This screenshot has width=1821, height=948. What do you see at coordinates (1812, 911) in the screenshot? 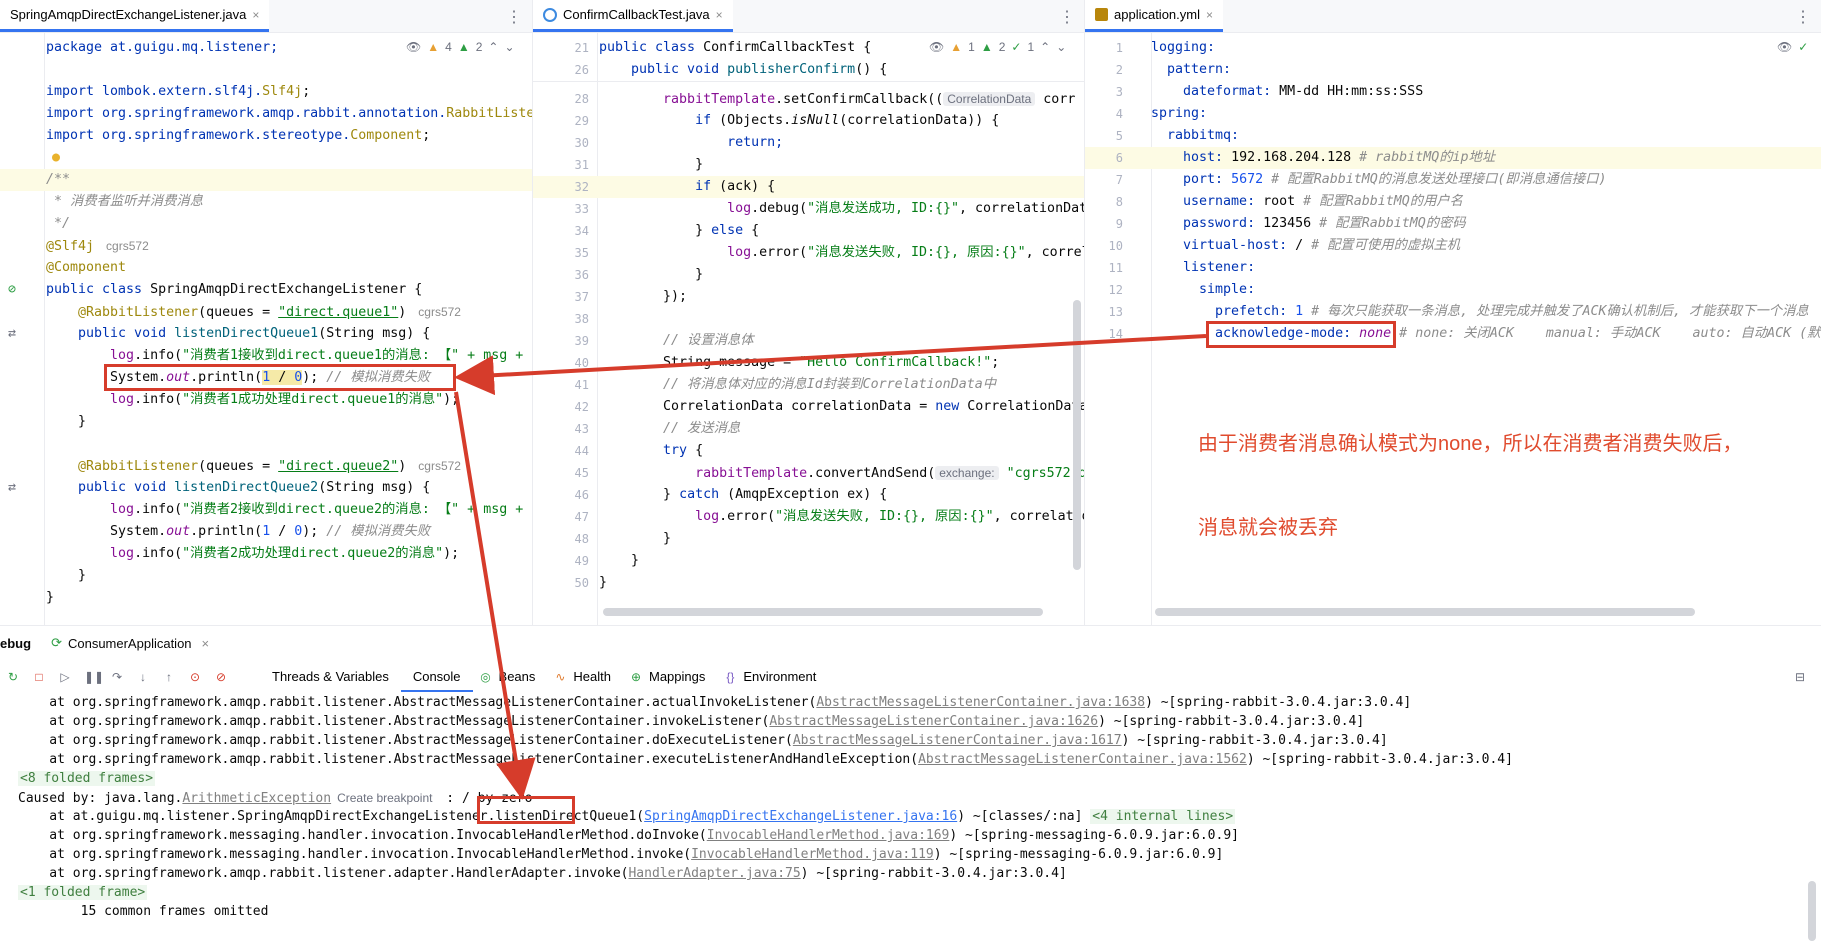
I see `console-scrollbar` at bounding box center [1812, 911].